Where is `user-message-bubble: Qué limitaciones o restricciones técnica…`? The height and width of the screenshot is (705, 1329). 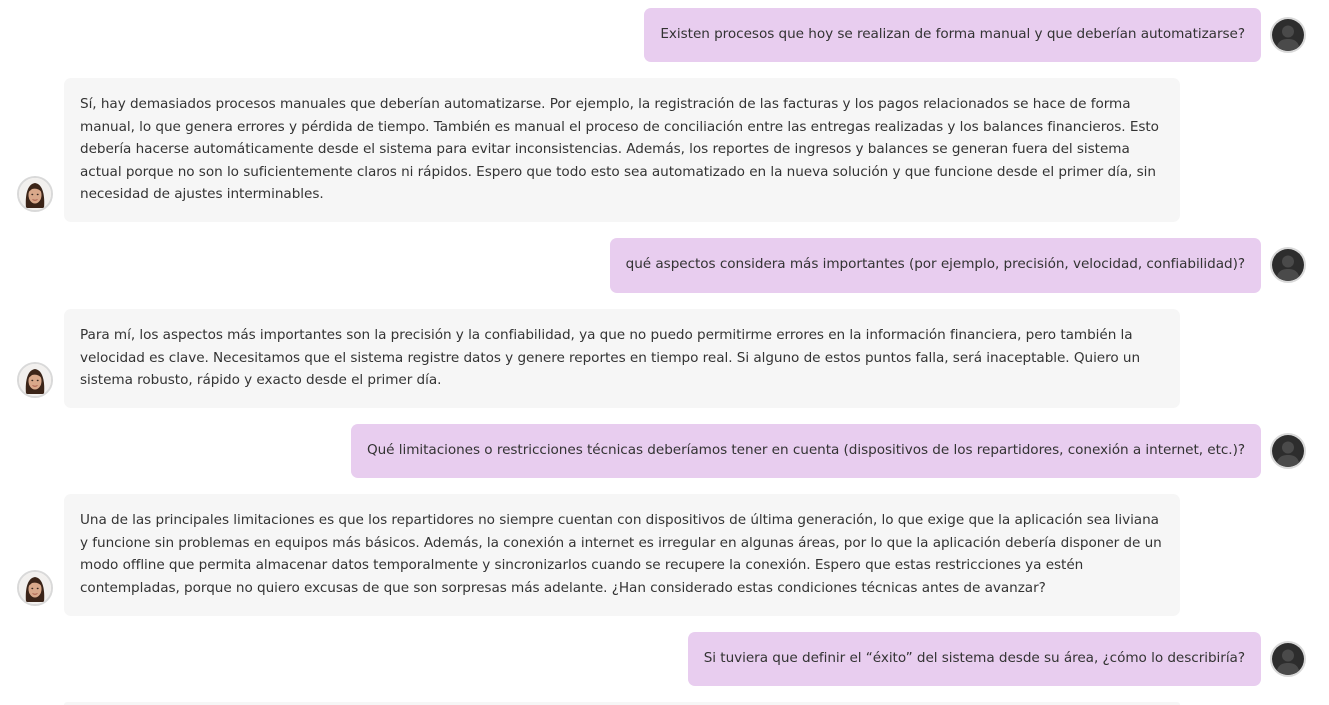
user-message-bubble: Qué limitaciones o restricciones técnica… is located at coordinates (805, 451).